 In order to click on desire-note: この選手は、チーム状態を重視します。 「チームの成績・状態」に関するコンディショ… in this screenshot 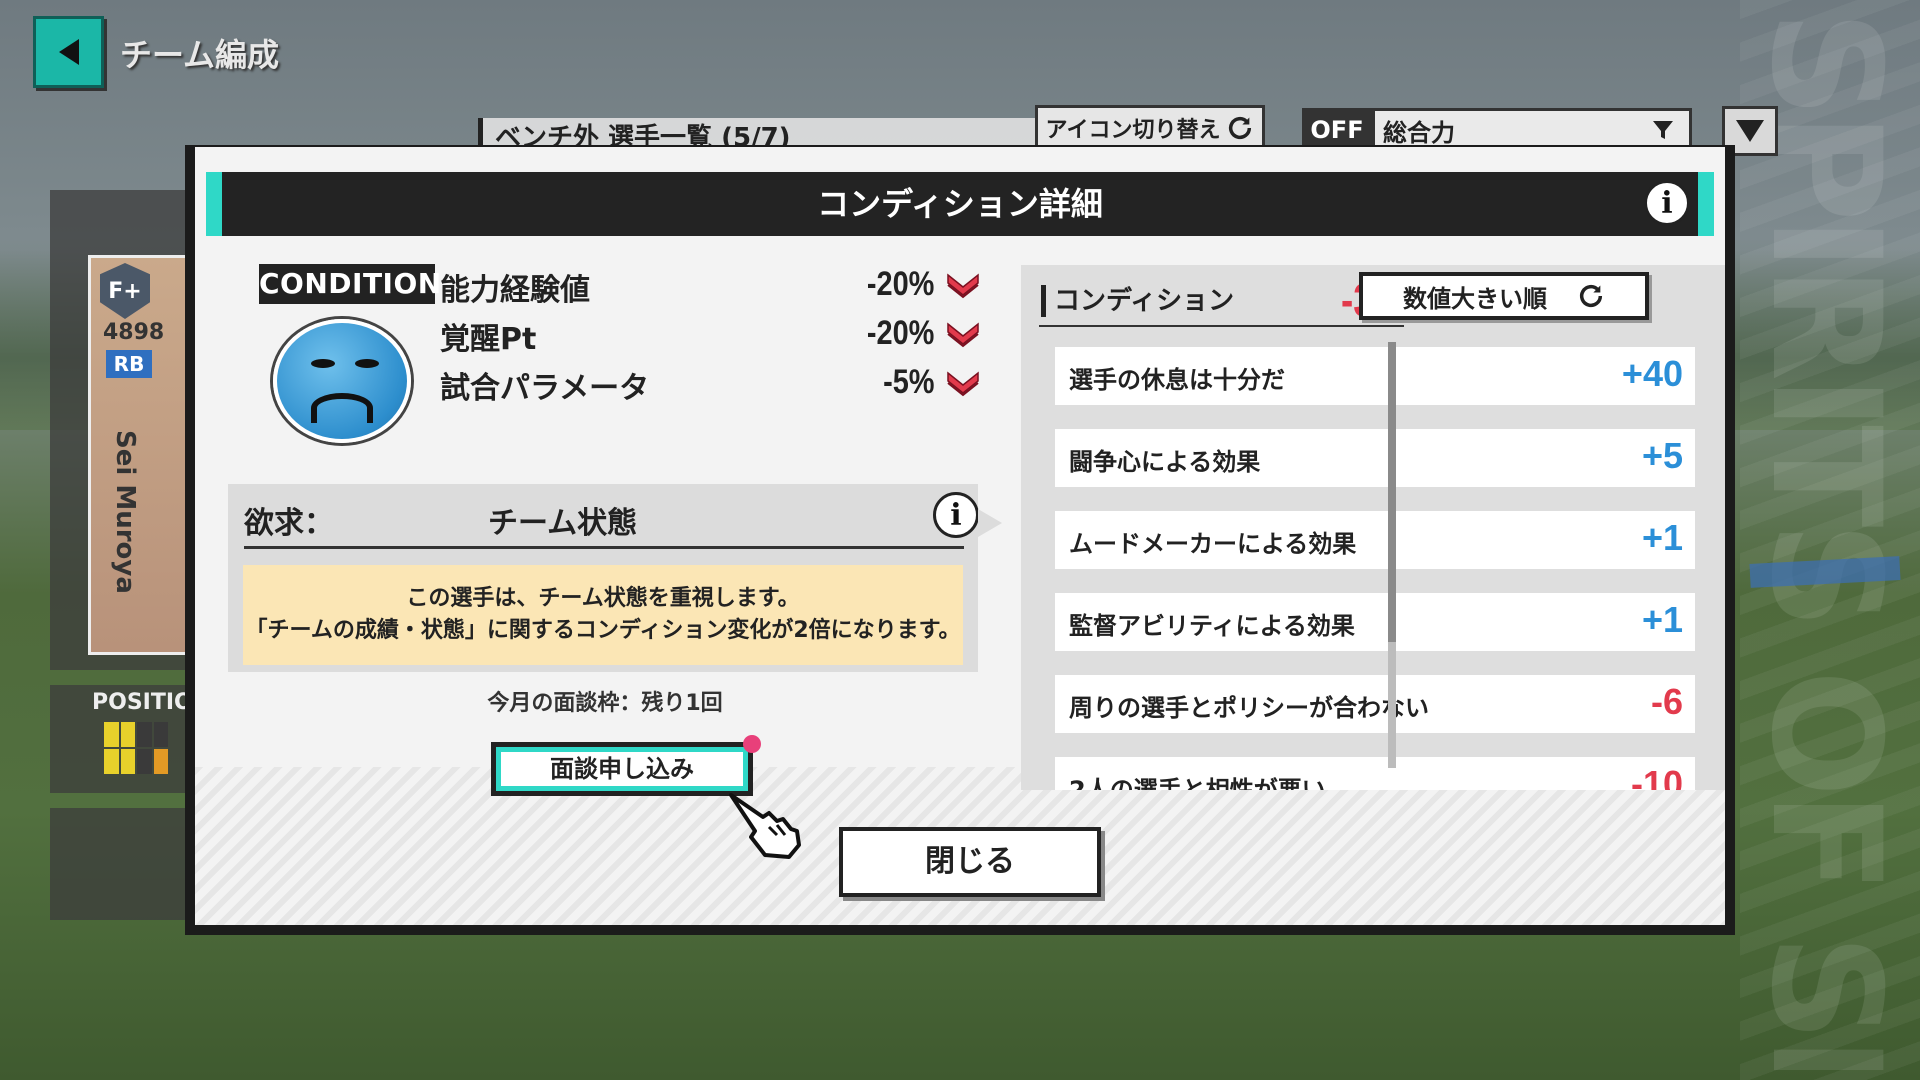, I will do `click(603, 615)`.